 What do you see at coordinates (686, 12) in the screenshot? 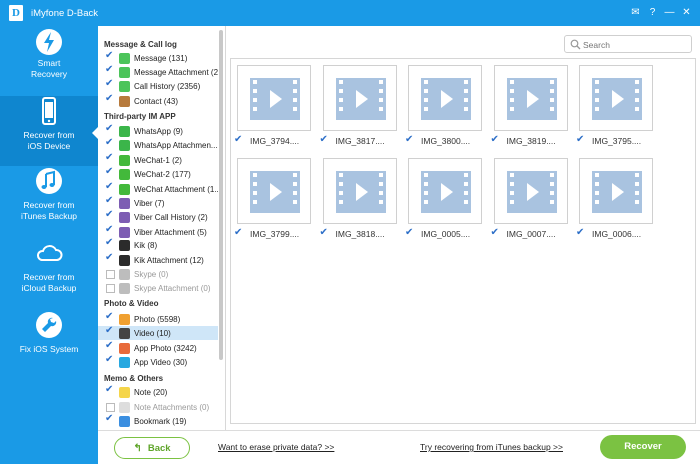
I see `close-icon: ✕` at bounding box center [686, 12].